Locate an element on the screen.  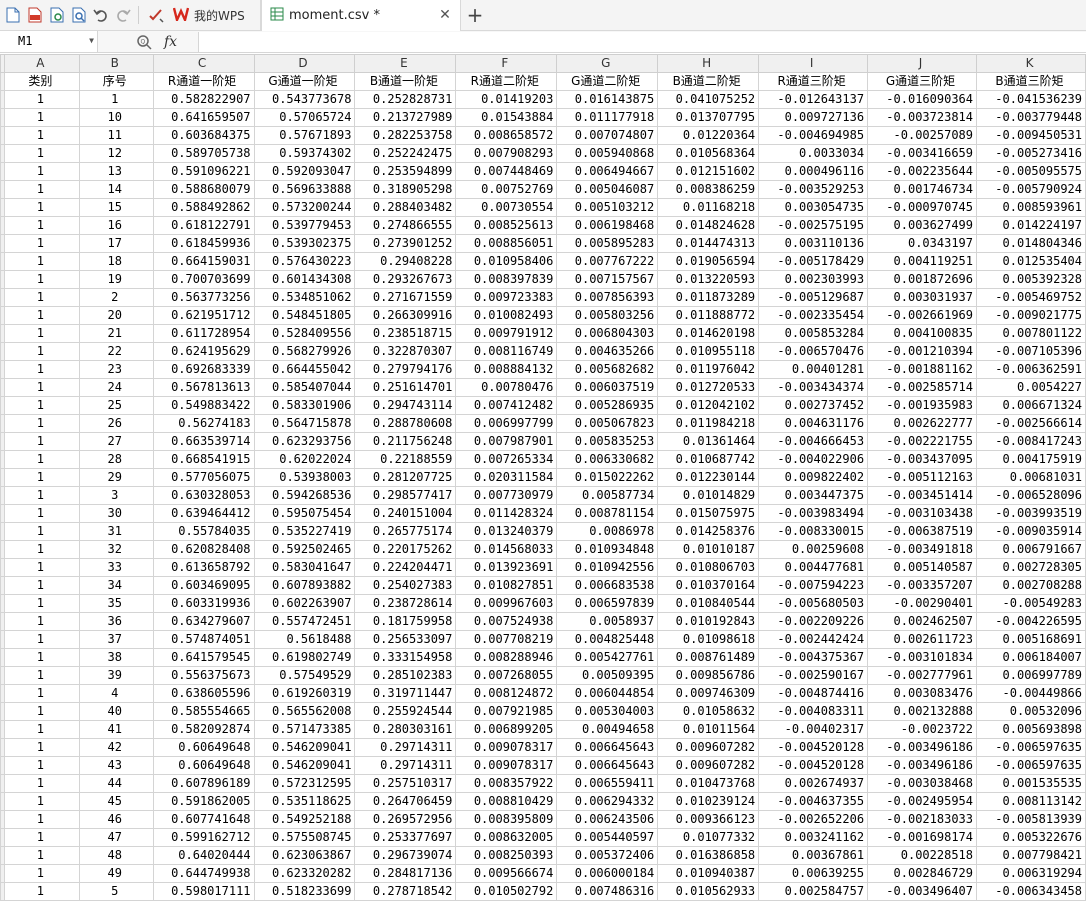
cell: 0.009078317 is located at coordinates (506, 747).